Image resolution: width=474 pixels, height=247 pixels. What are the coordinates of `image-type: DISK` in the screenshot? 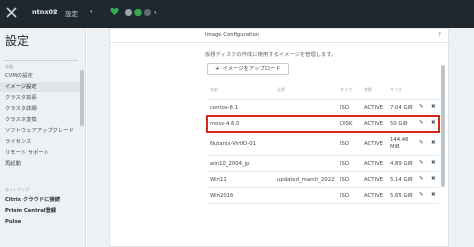 It's located at (346, 124).